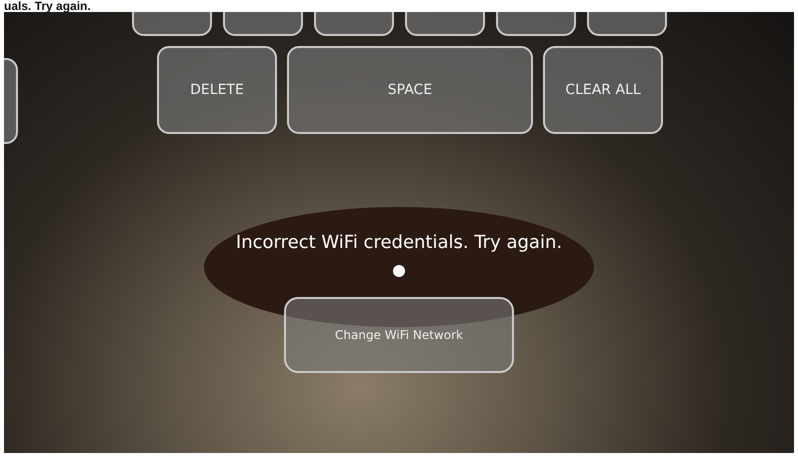 Image resolution: width=798 pixels, height=456 pixels. Describe the element at coordinates (399, 242) in the screenshot. I see `error-message: Incorrect WiFi credentials. Try again.` at that location.